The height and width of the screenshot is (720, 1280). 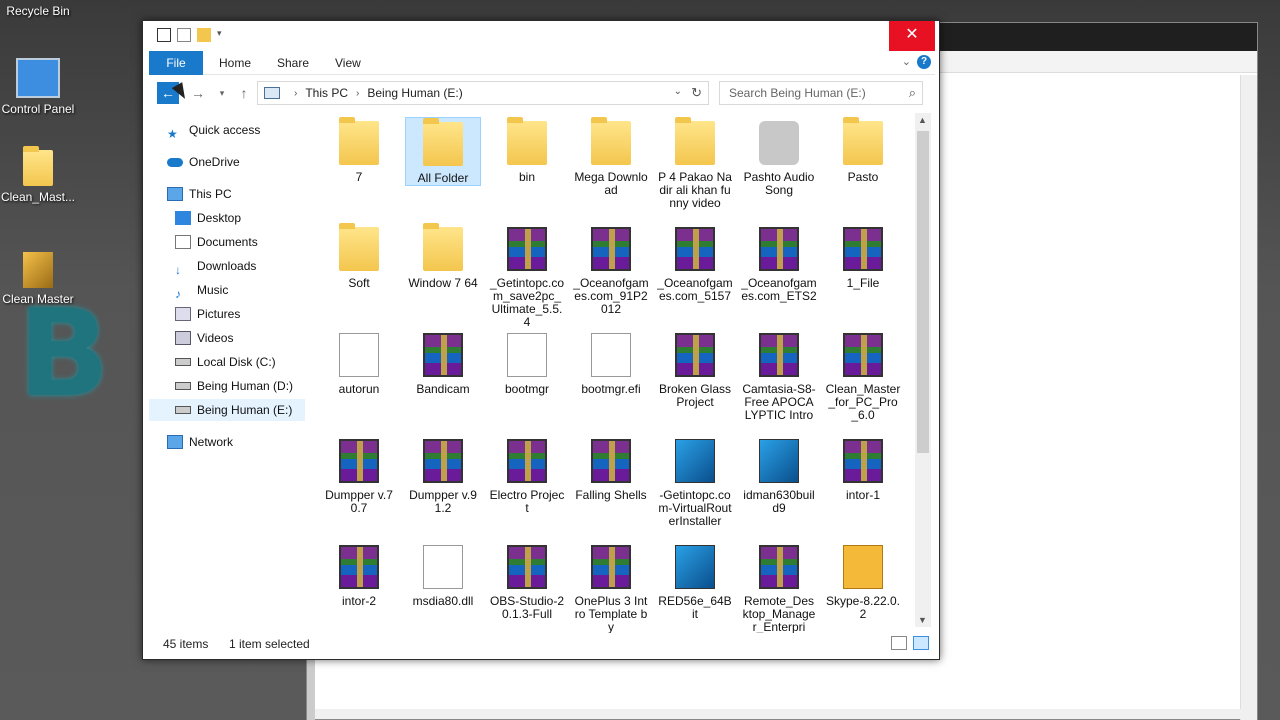 I want to click on file-item: _Oceanofgames.com_ETS2, so click(x=779, y=263).